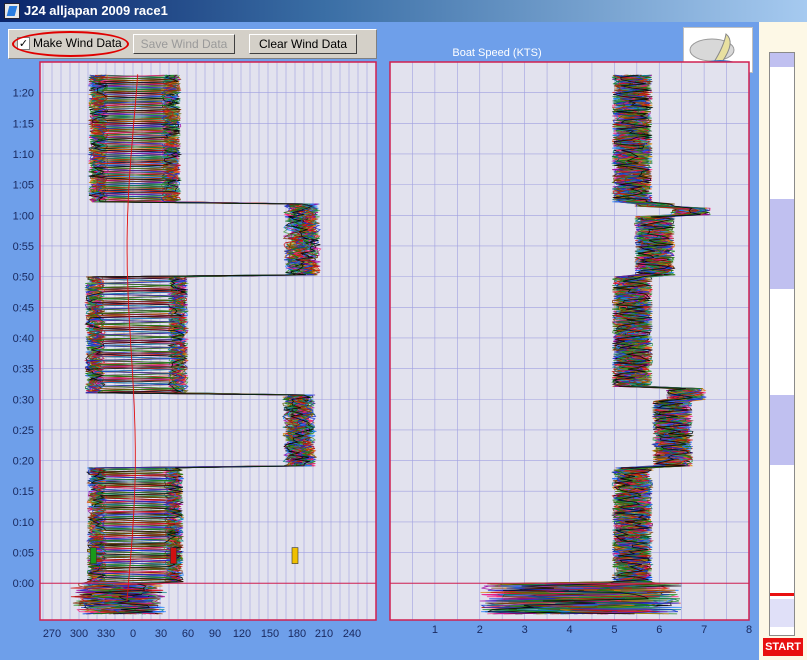 The image size is (807, 660). I want to click on x-tick-label: 7, so click(704, 630).